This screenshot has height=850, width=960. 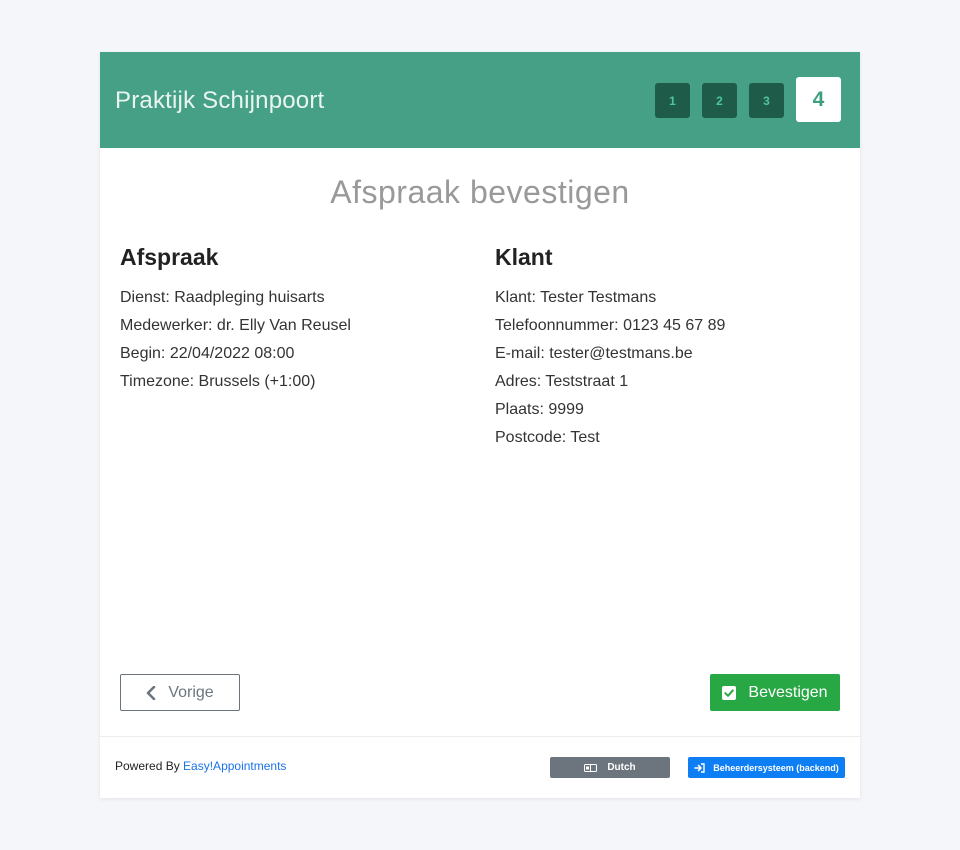 What do you see at coordinates (151, 692) in the screenshot?
I see `chevron-left-icon` at bounding box center [151, 692].